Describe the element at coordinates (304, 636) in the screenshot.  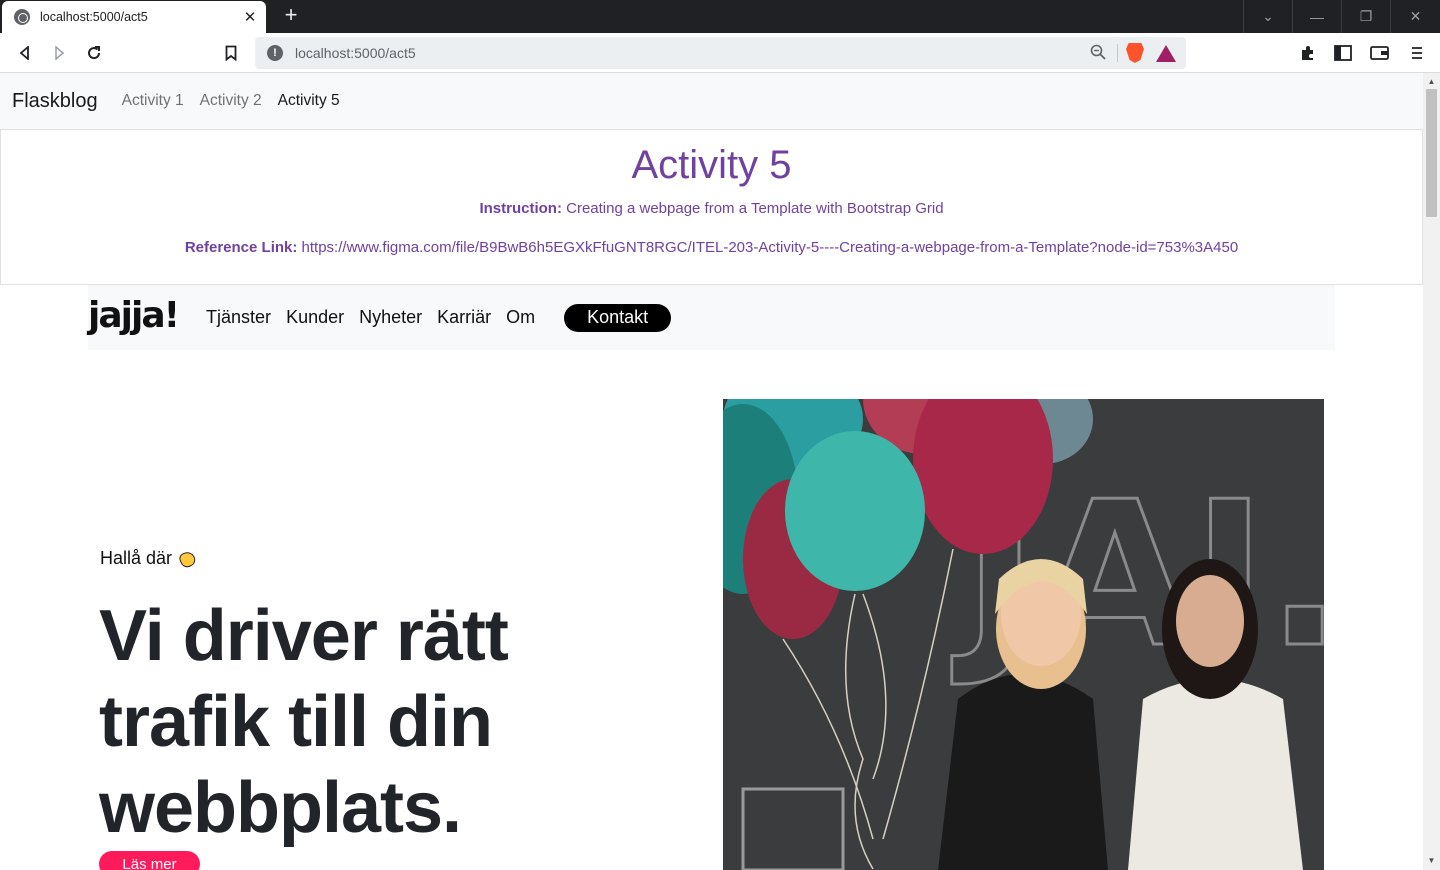
I see `headline-line: Vi driver rätt` at that location.